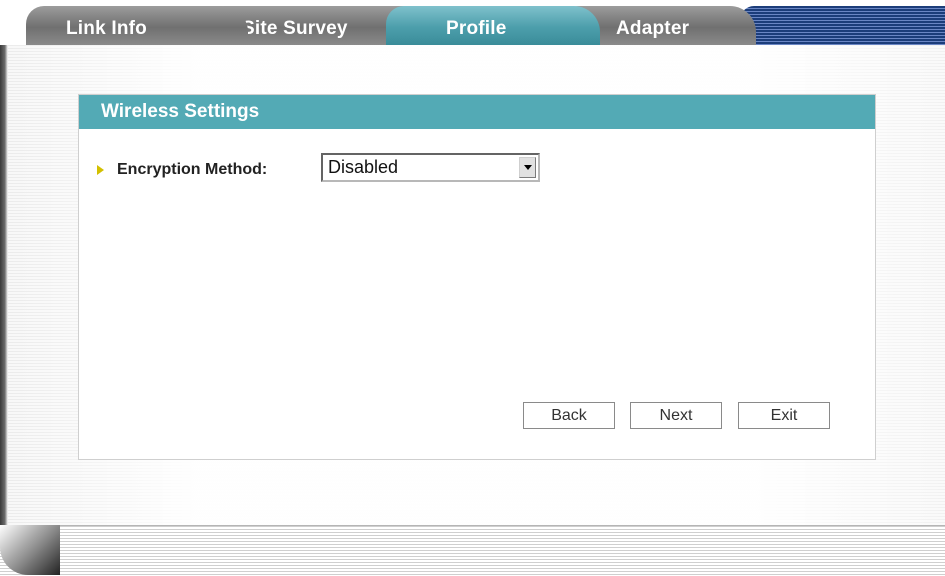 This screenshot has width=945, height=576. What do you see at coordinates (842, 25) in the screenshot?
I see `tab-bar-stripes` at bounding box center [842, 25].